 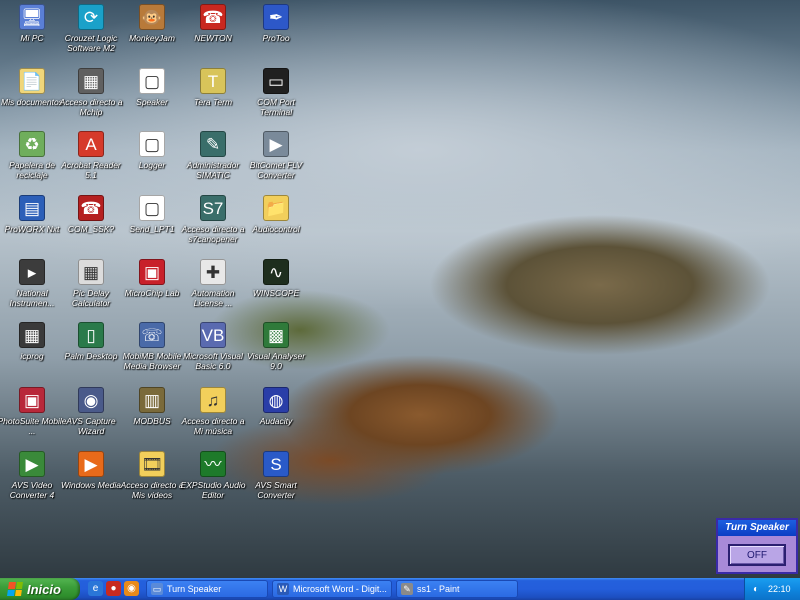 What do you see at coordinates (213, 400) in the screenshot?
I see `music-folder-icon: ♫` at bounding box center [213, 400].